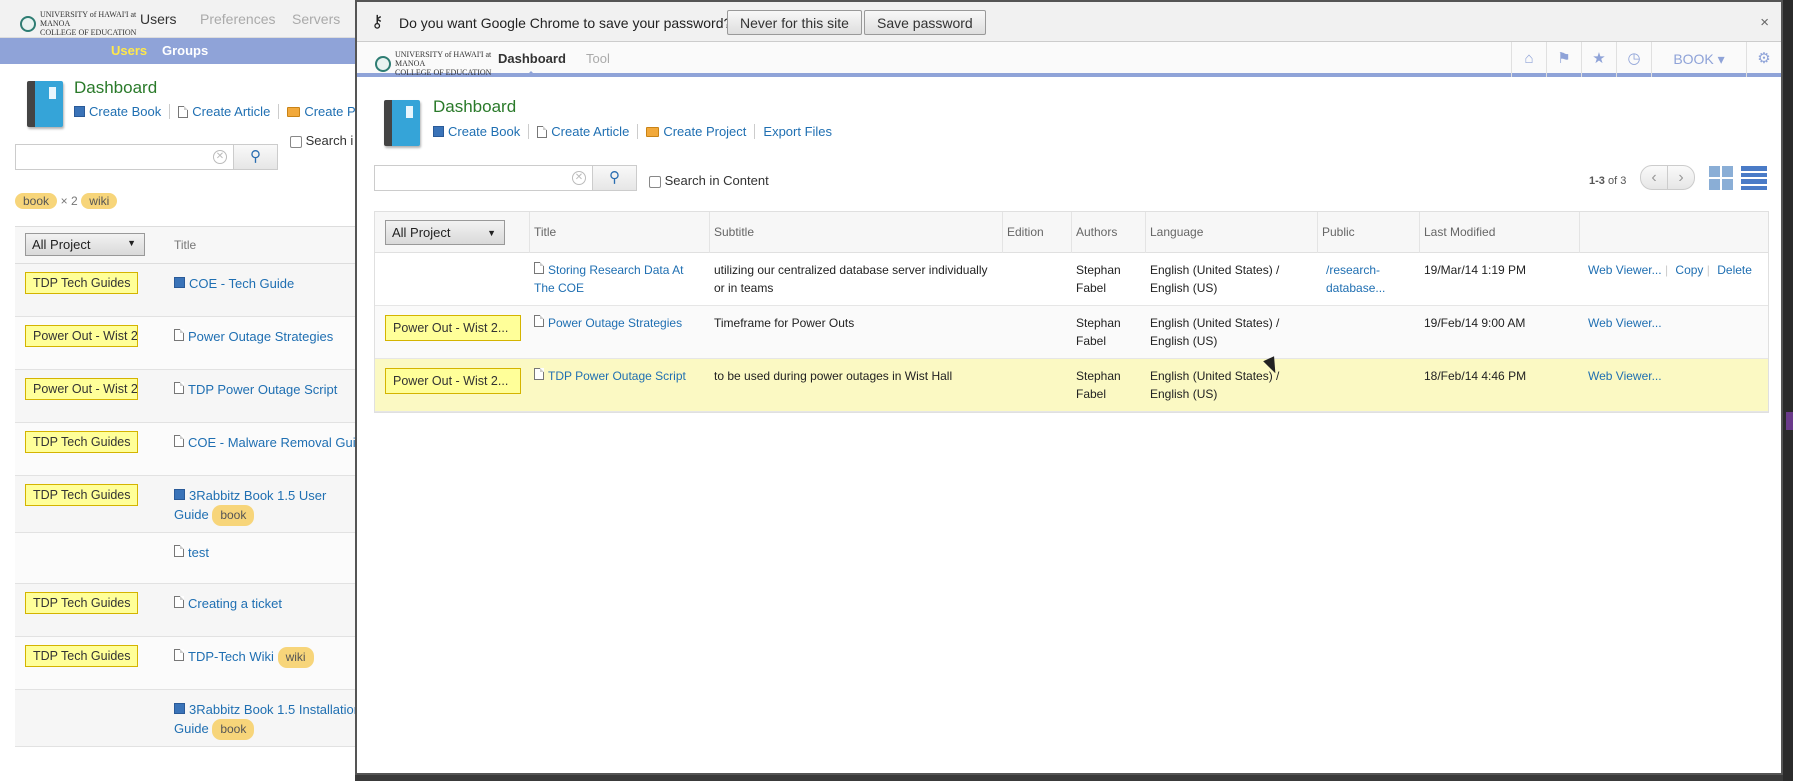 The image size is (1793, 781). I want to click on document-title-link: Creating a ticket, so click(235, 603).